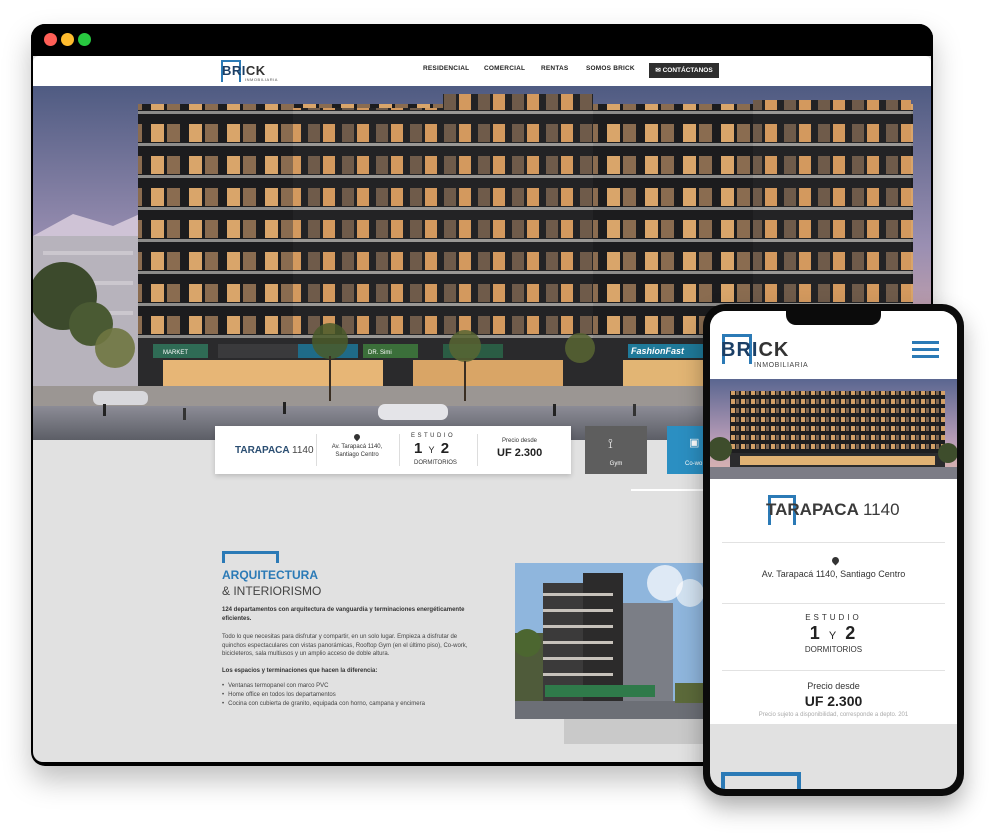 This screenshot has width=994, height=834. What do you see at coordinates (520, 453) in the screenshot?
I see `price-value: UF 2.300` at bounding box center [520, 453].